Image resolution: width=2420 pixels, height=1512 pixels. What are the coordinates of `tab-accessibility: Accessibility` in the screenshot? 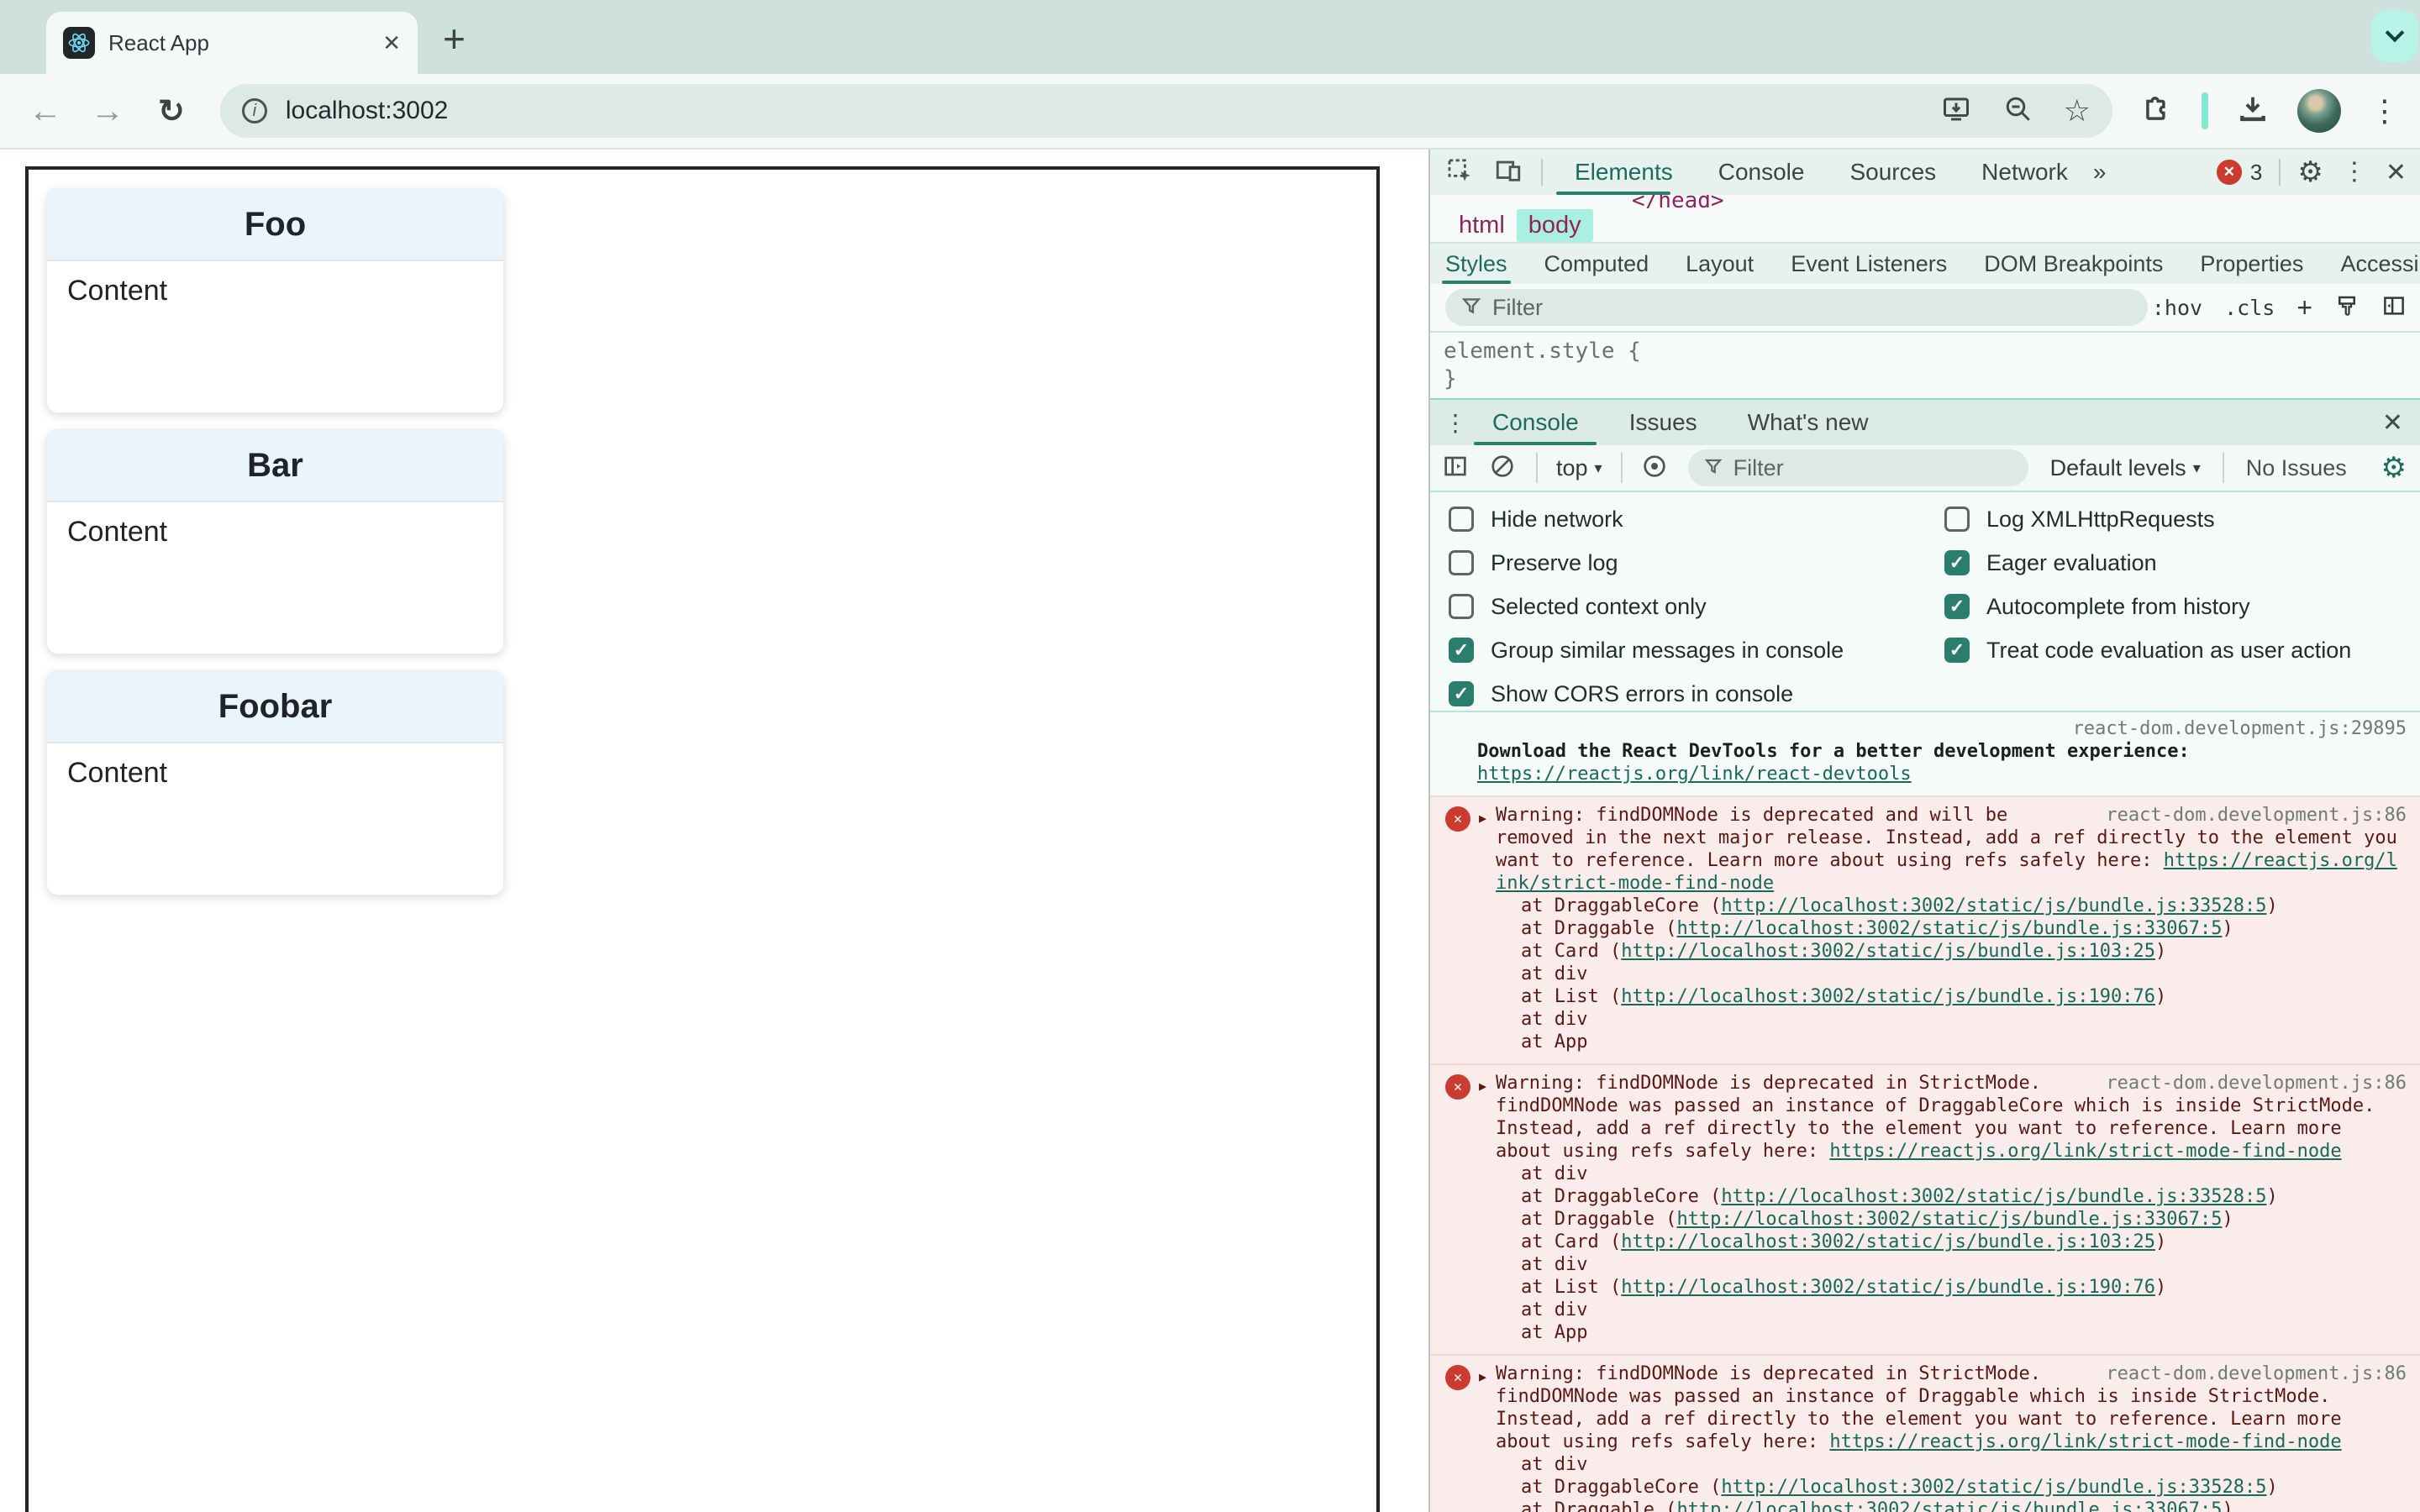 It's located at (2380, 264).